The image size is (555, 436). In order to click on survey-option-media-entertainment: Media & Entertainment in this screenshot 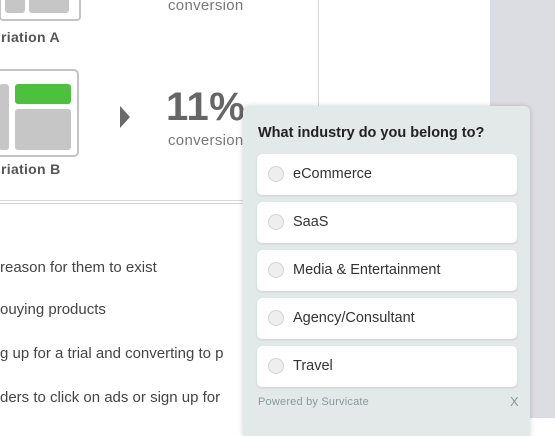, I will do `click(387, 270)`.